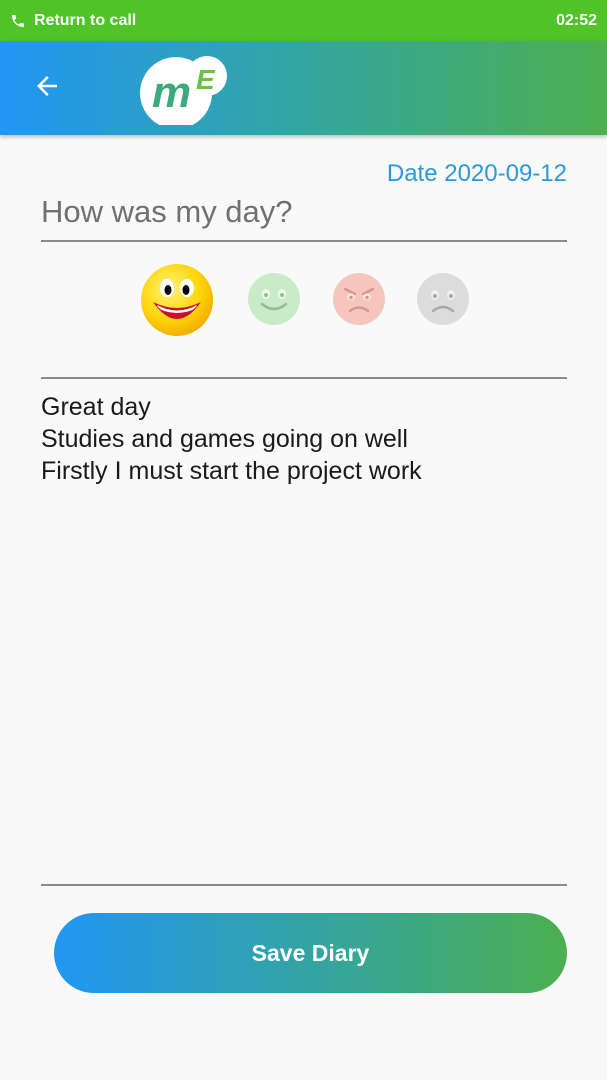 The image size is (607, 1080). Describe the element at coordinates (96, 407) in the screenshot. I see `diary-line: Great day` at that location.